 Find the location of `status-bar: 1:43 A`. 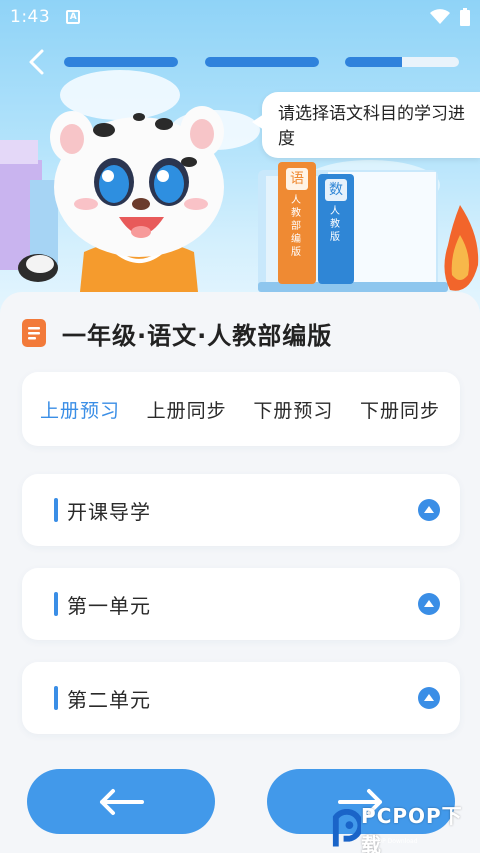

status-bar: 1:43 A is located at coordinates (240, 17).